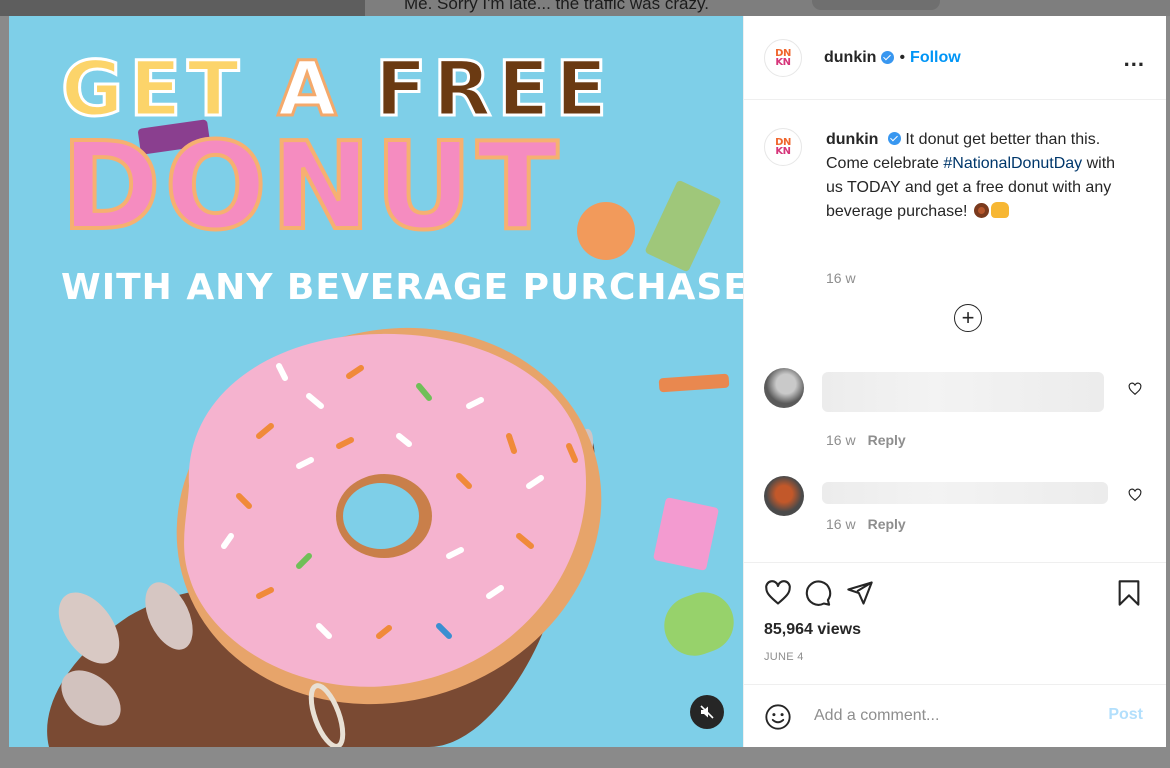 The image size is (1170, 768). I want to click on hashtag-link: #NationalDonutDay, so click(1012, 163).